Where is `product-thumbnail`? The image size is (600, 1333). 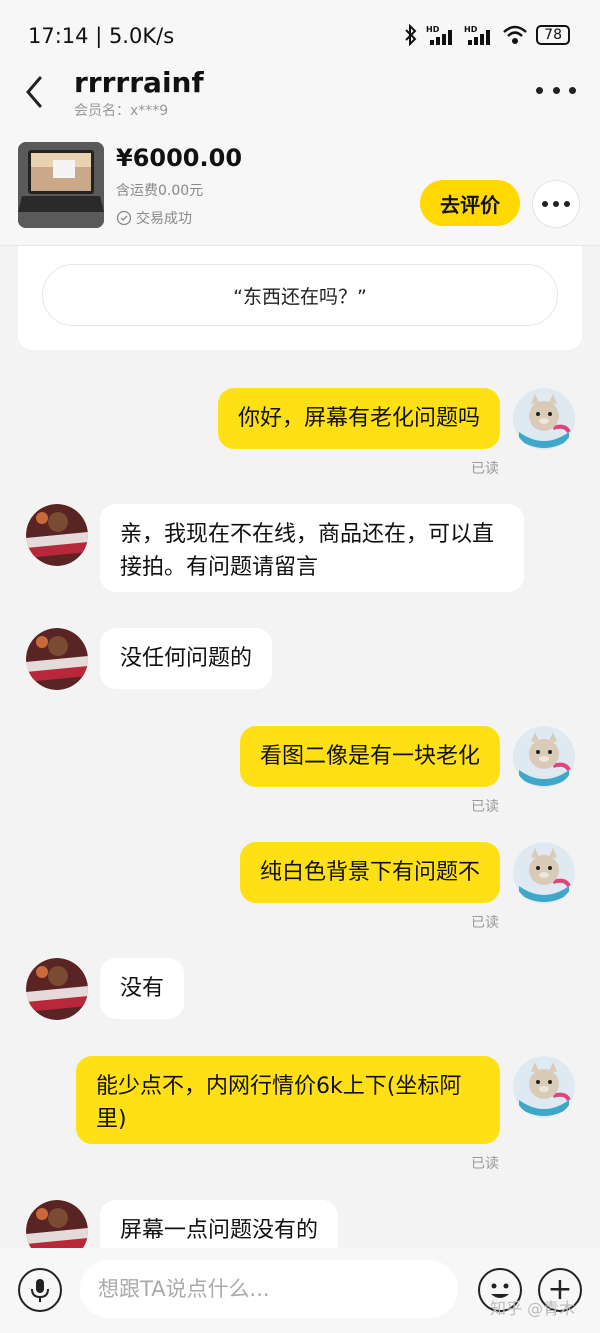 product-thumbnail is located at coordinates (61, 185).